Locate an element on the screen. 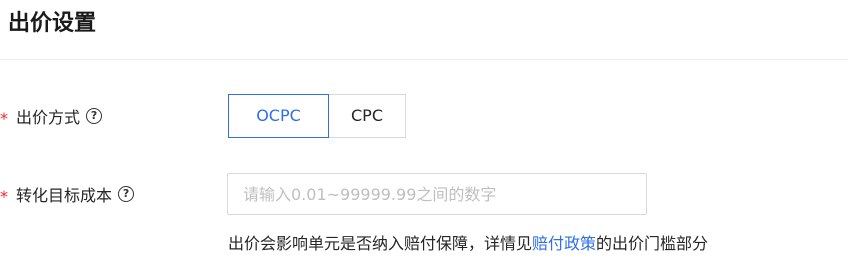  target-cost-label: 转化目标成本 is located at coordinates (64, 195).